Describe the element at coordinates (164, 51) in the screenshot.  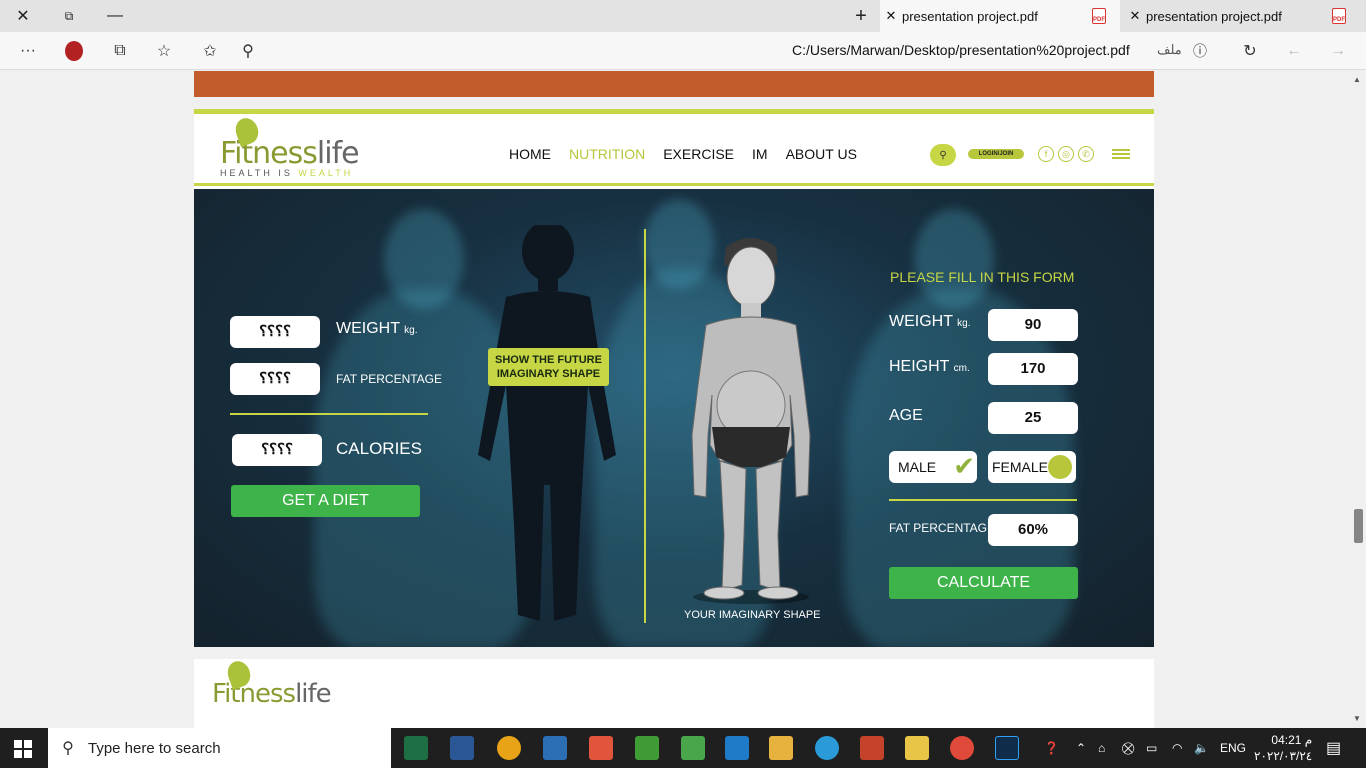
I see `favorites-icon: ☆` at that location.